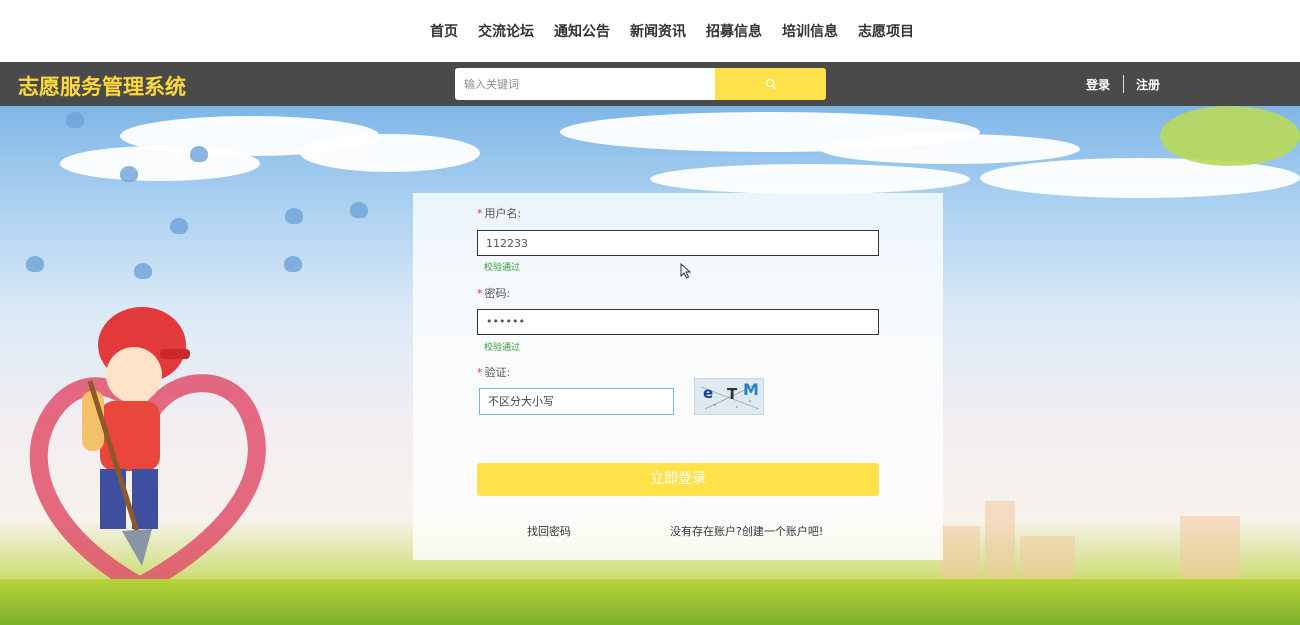 This screenshot has width=1300, height=625. I want to click on auth-links: 登录 注册, so click(1123, 84).